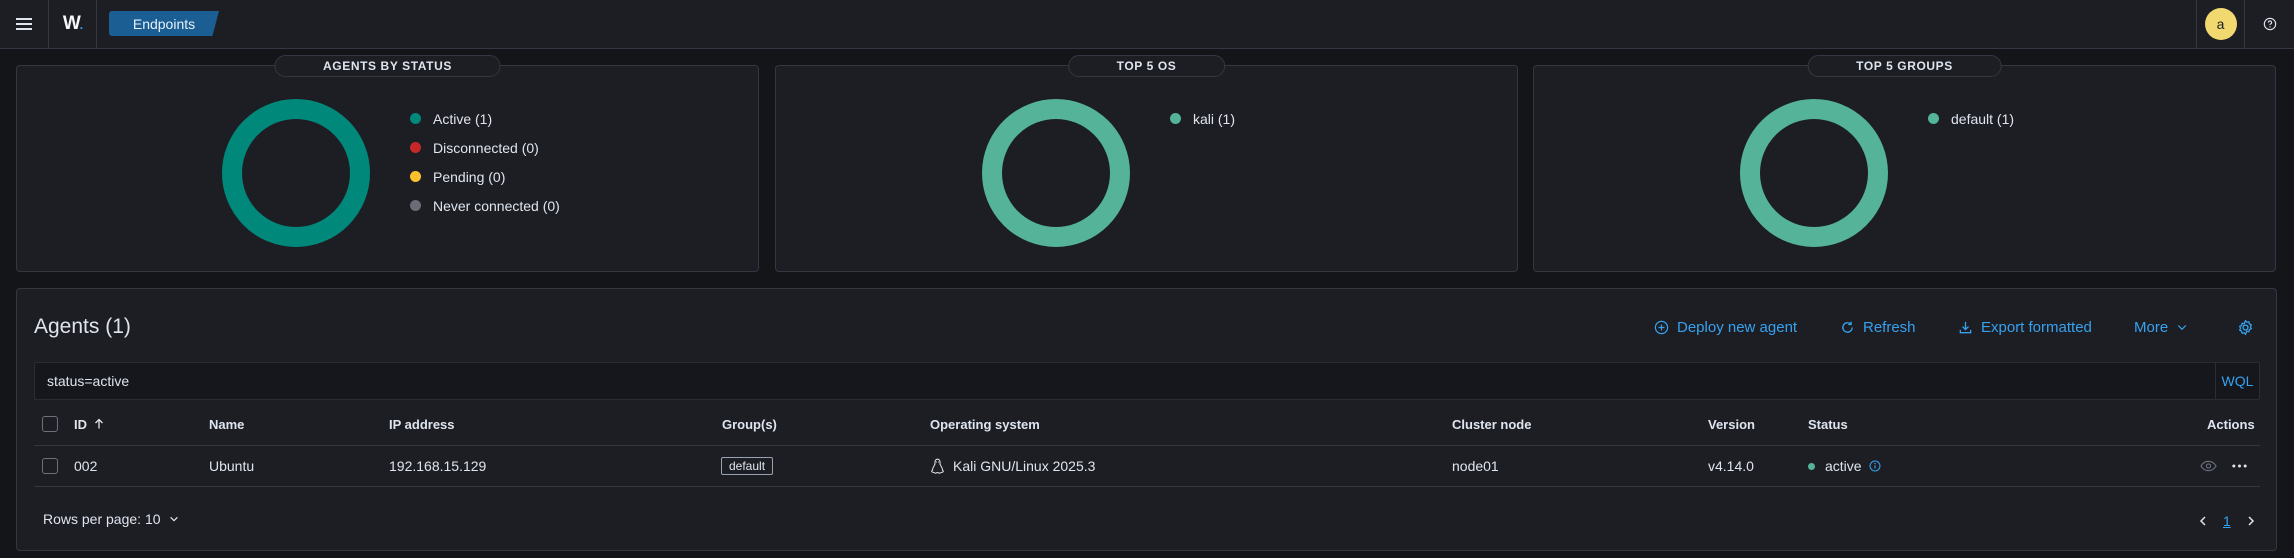 The height and width of the screenshot is (558, 2294). What do you see at coordinates (422, 424) in the screenshot?
I see `column-header-ip: IP address` at bounding box center [422, 424].